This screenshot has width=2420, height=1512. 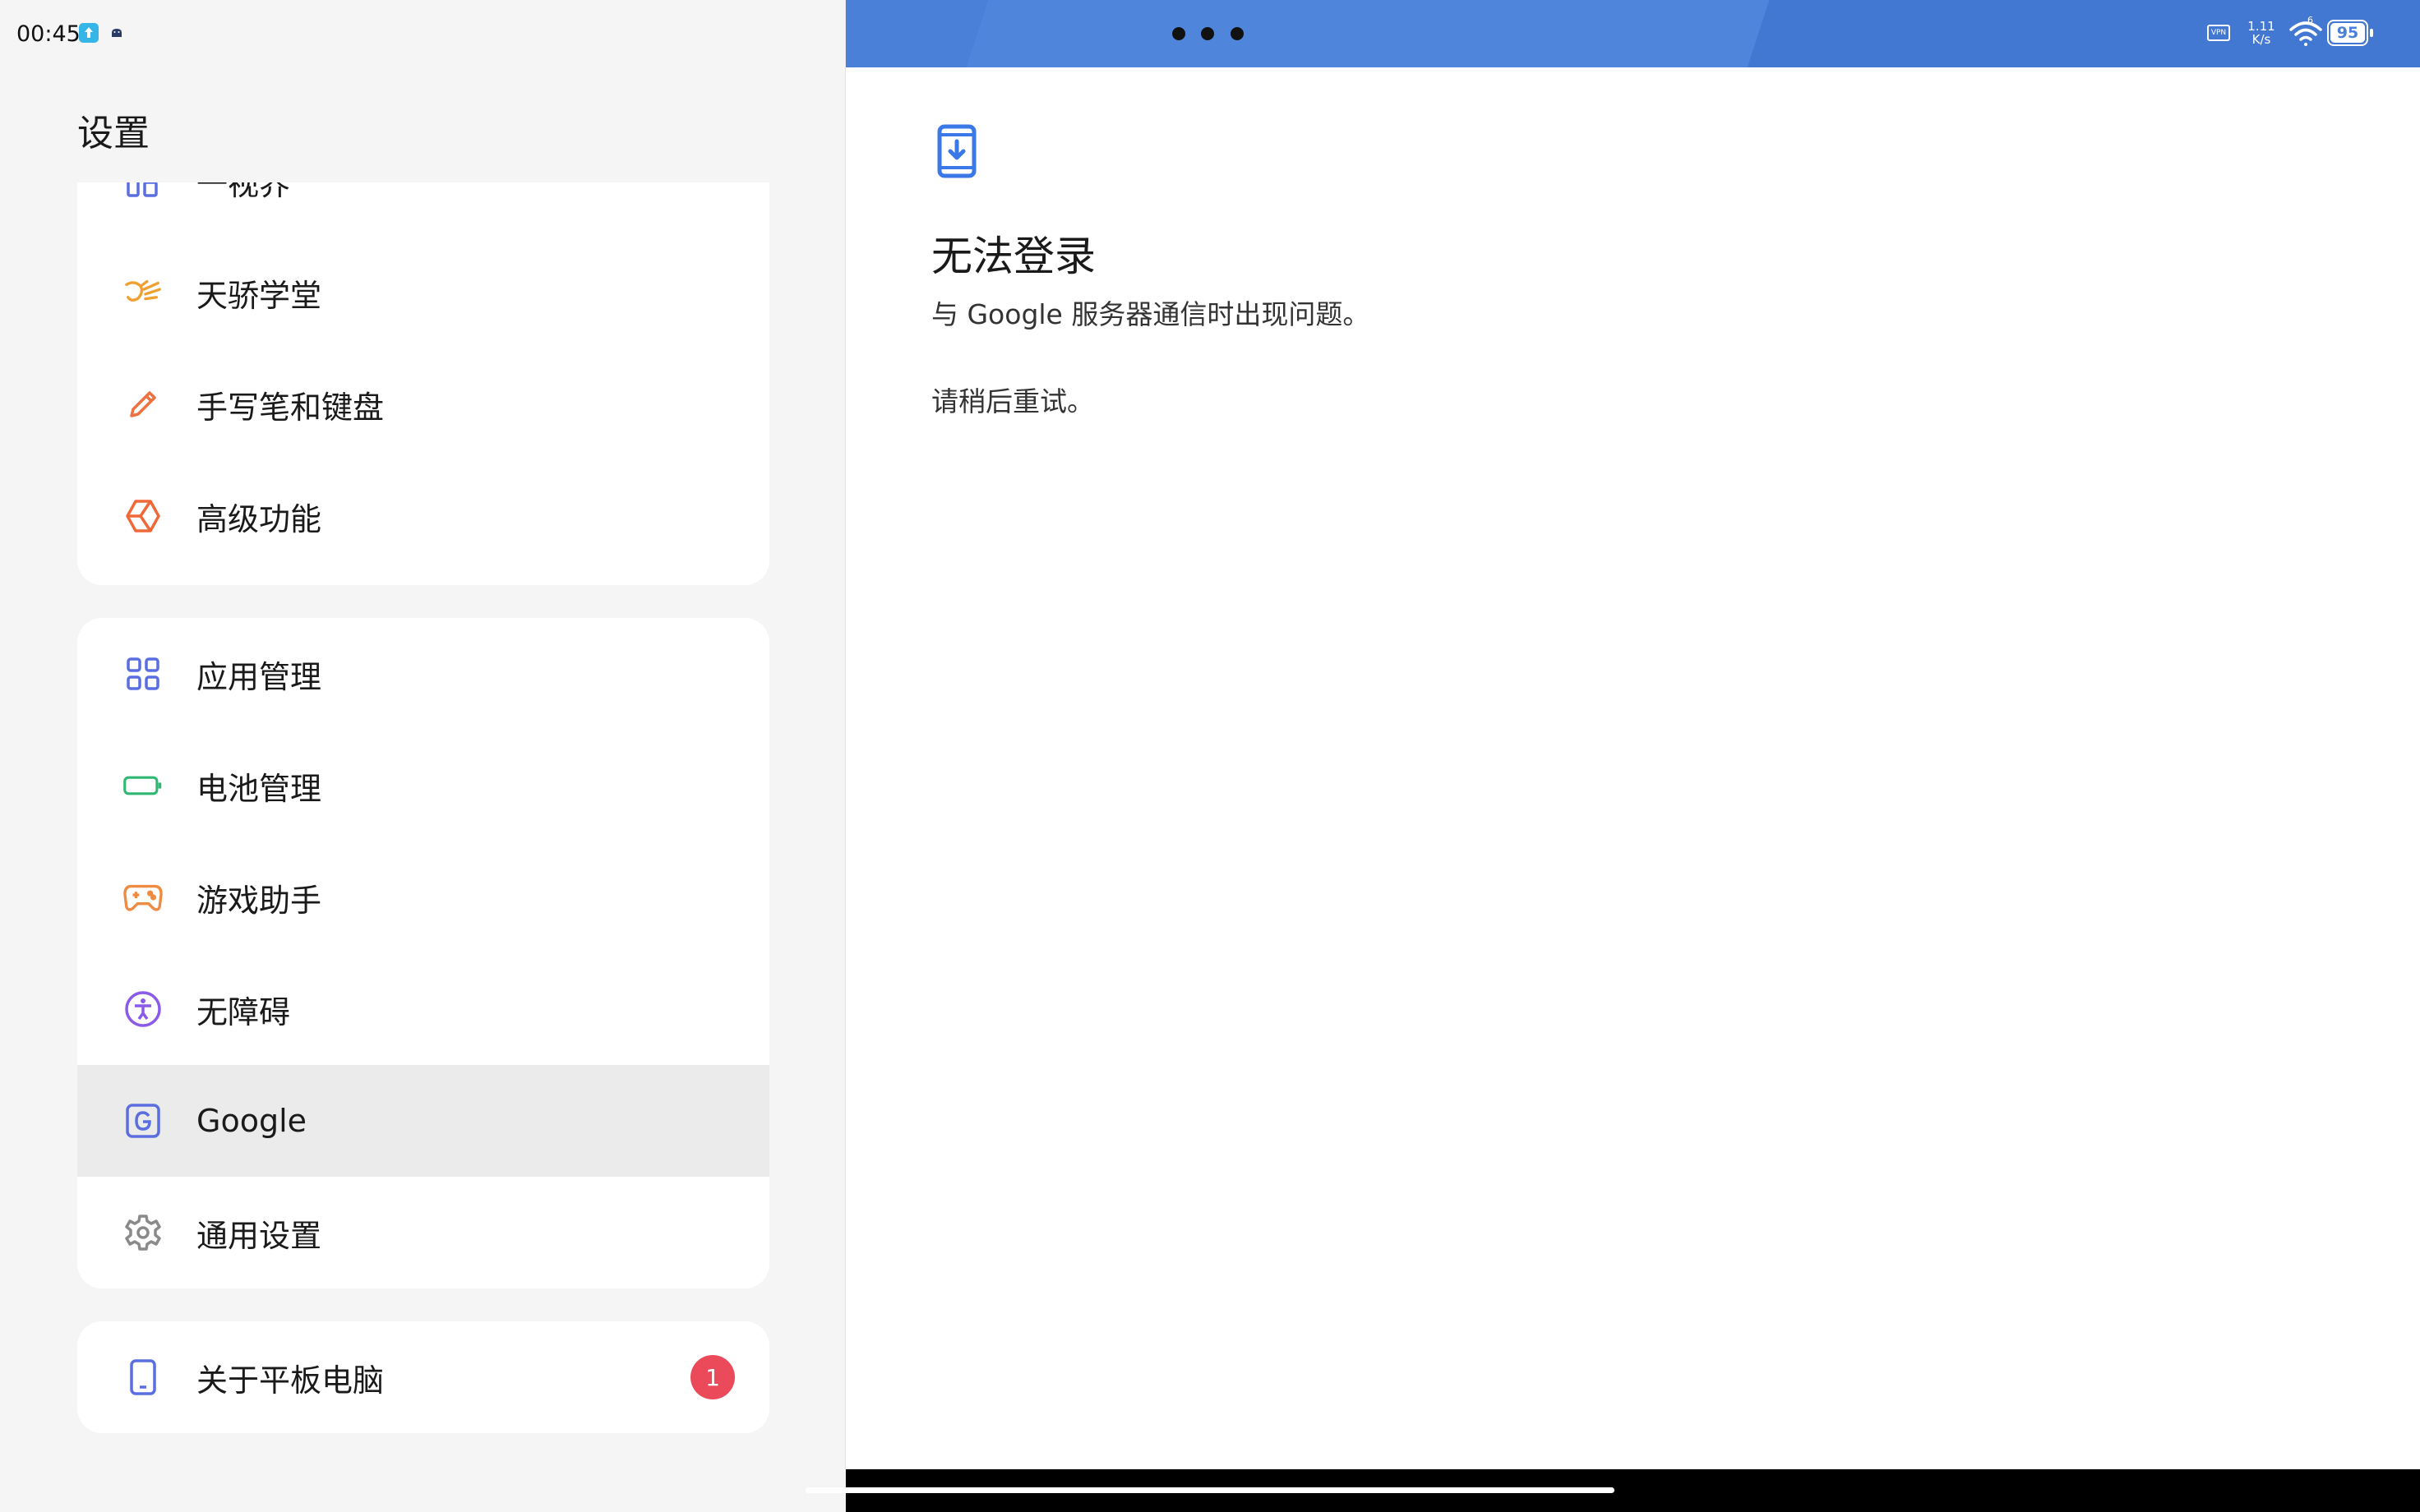 I want to click on topbar-band-decor, so click(x=1388, y=33).